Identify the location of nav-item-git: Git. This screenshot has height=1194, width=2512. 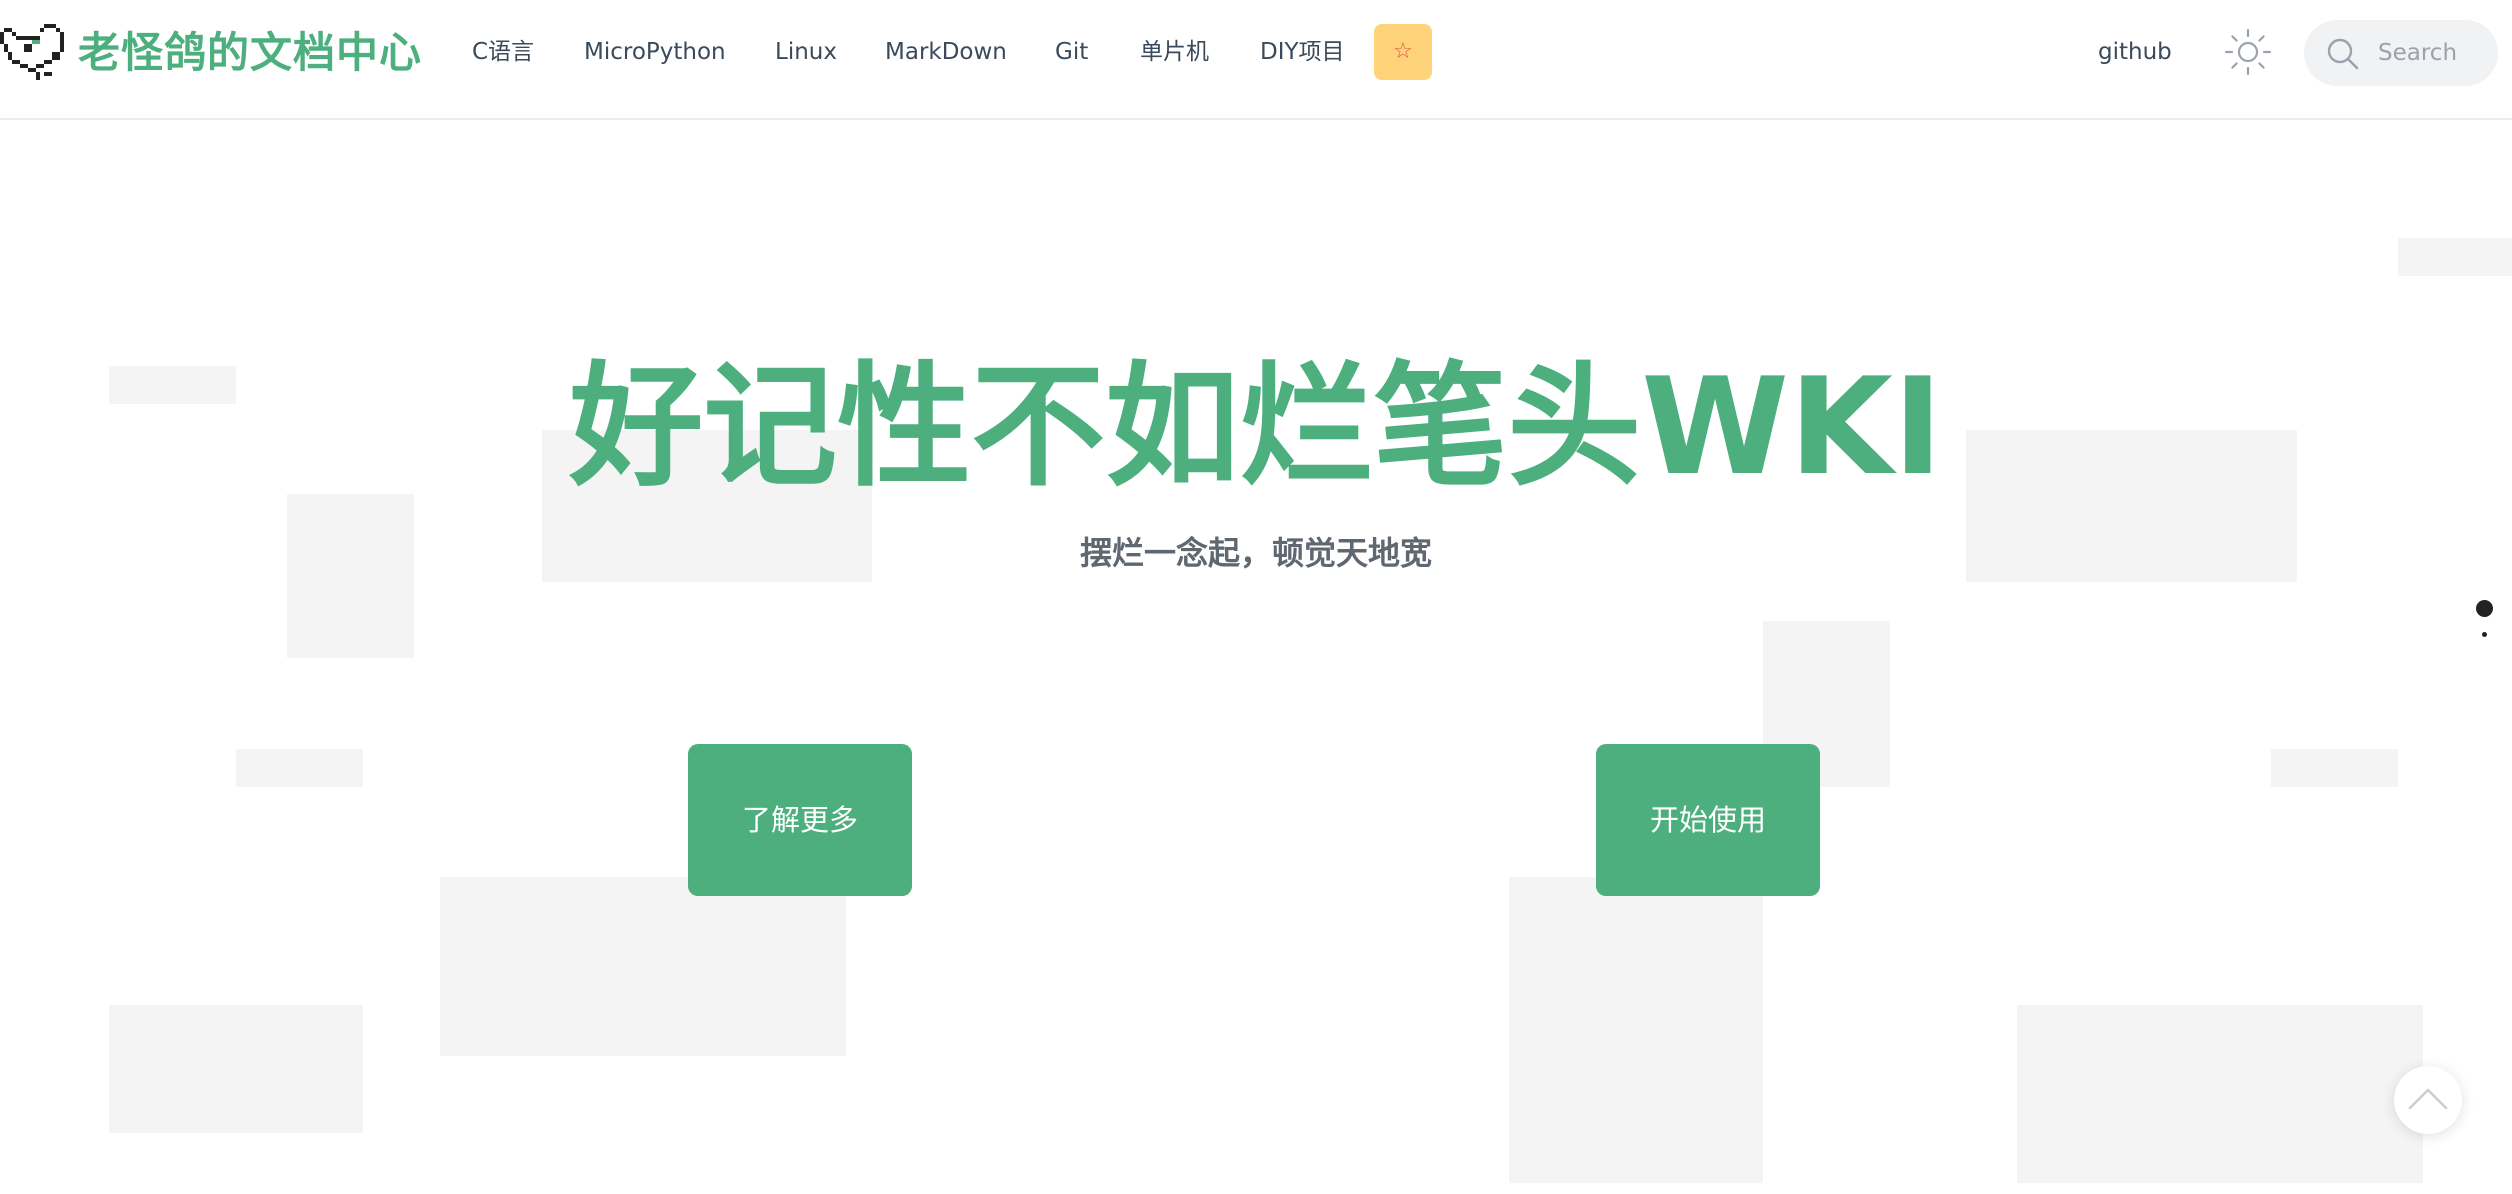
(1071, 52).